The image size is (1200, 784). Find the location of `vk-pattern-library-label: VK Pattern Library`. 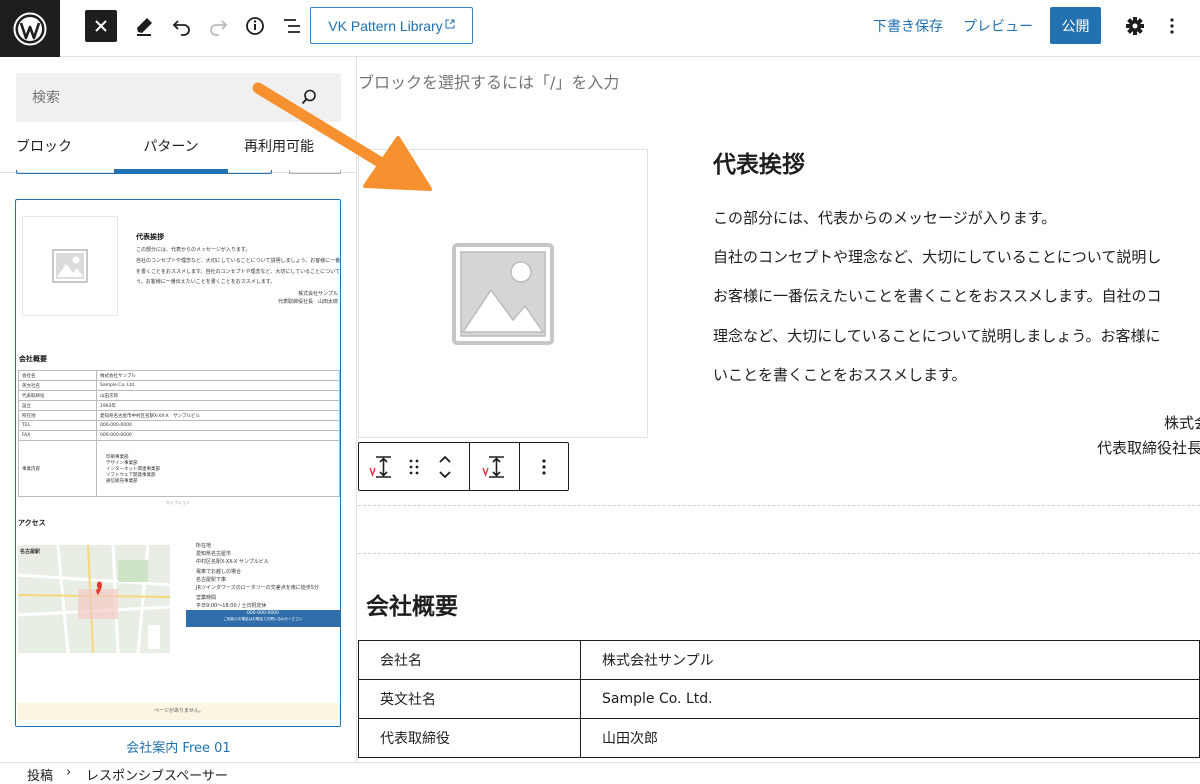

vk-pattern-library-label: VK Pattern Library is located at coordinates (385, 25).